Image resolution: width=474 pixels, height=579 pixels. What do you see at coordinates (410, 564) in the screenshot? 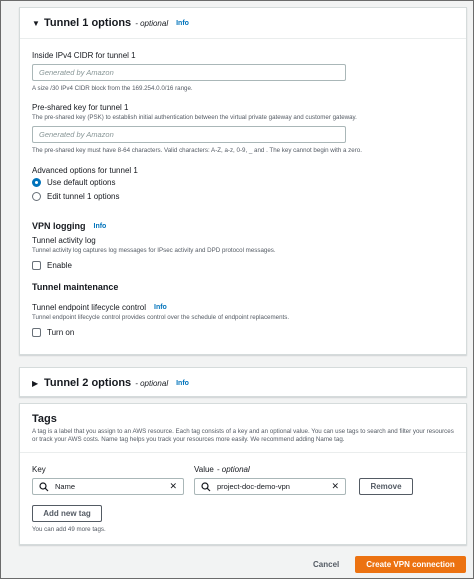
I see `create-vpn-connection-button: Create VPN connection` at bounding box center [410, 564].